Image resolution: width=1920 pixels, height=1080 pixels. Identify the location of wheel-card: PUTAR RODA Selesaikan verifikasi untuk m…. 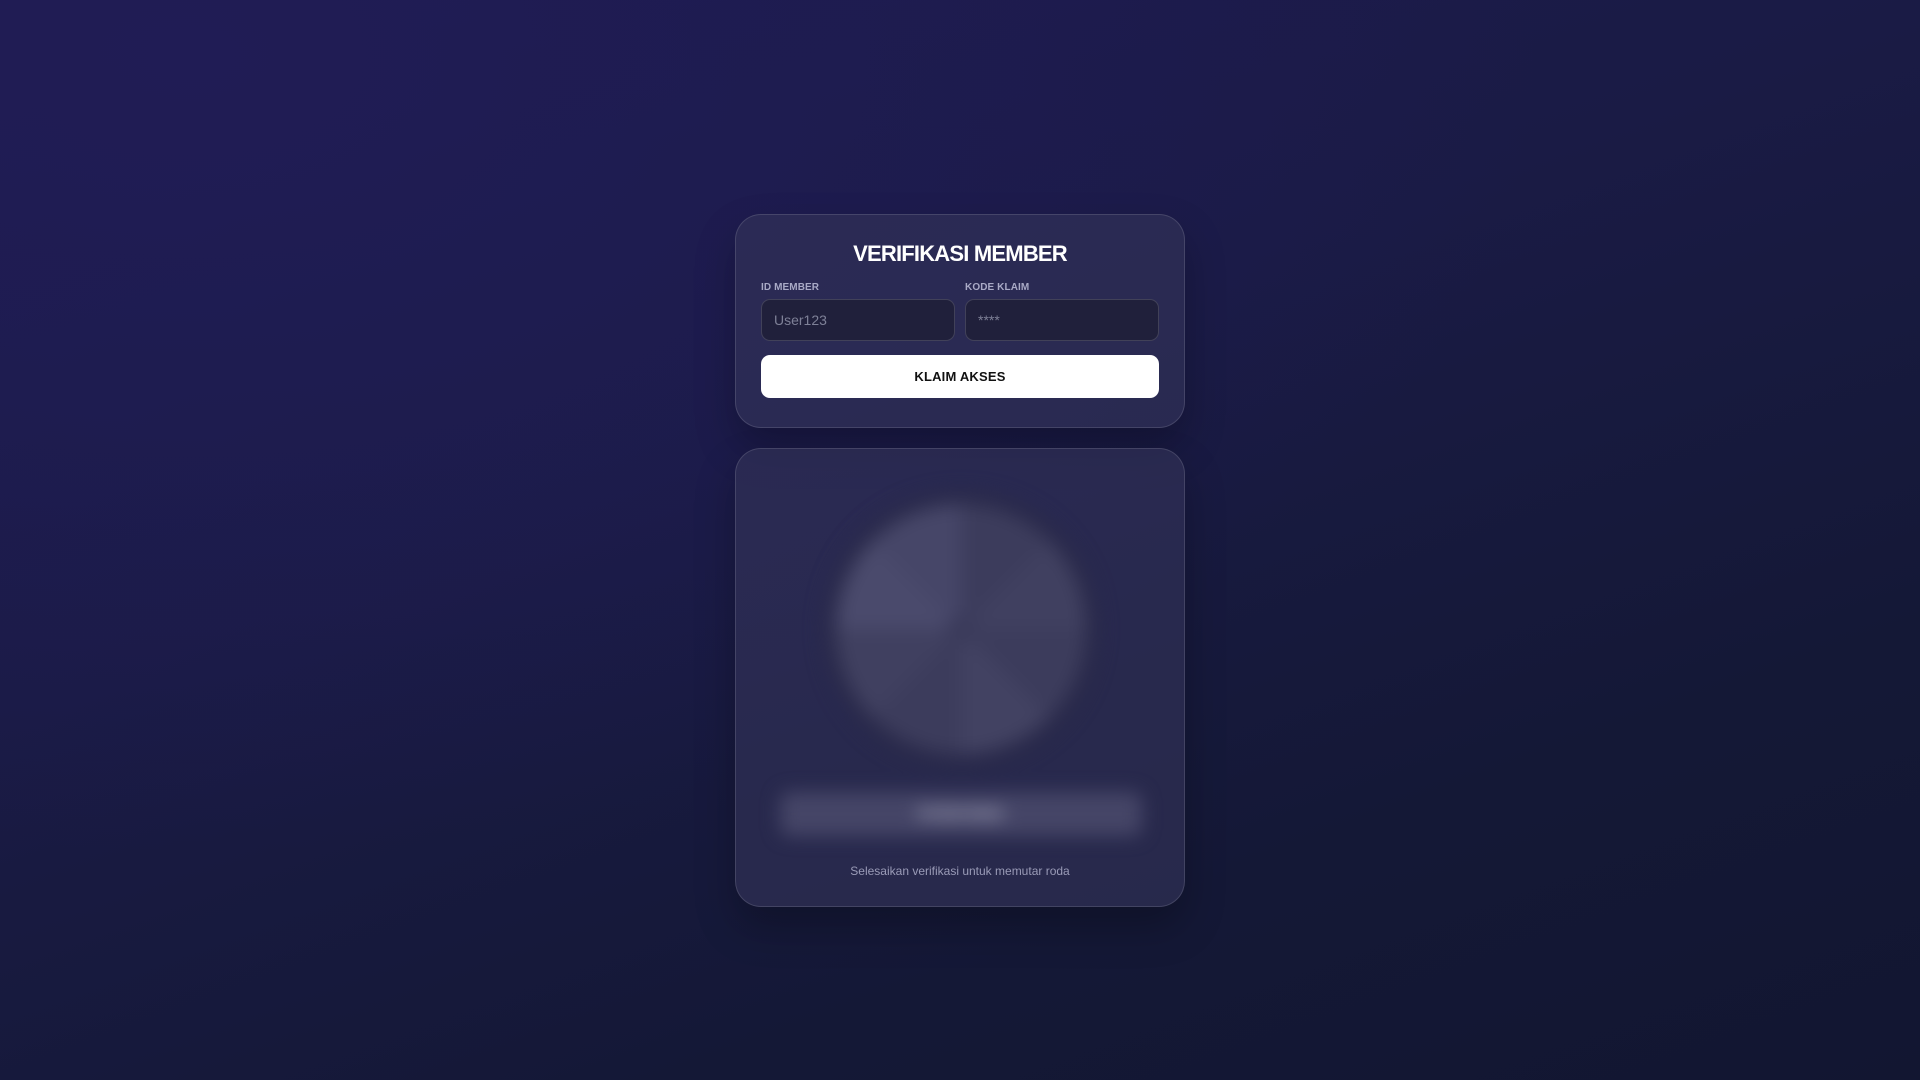
(960, 677).